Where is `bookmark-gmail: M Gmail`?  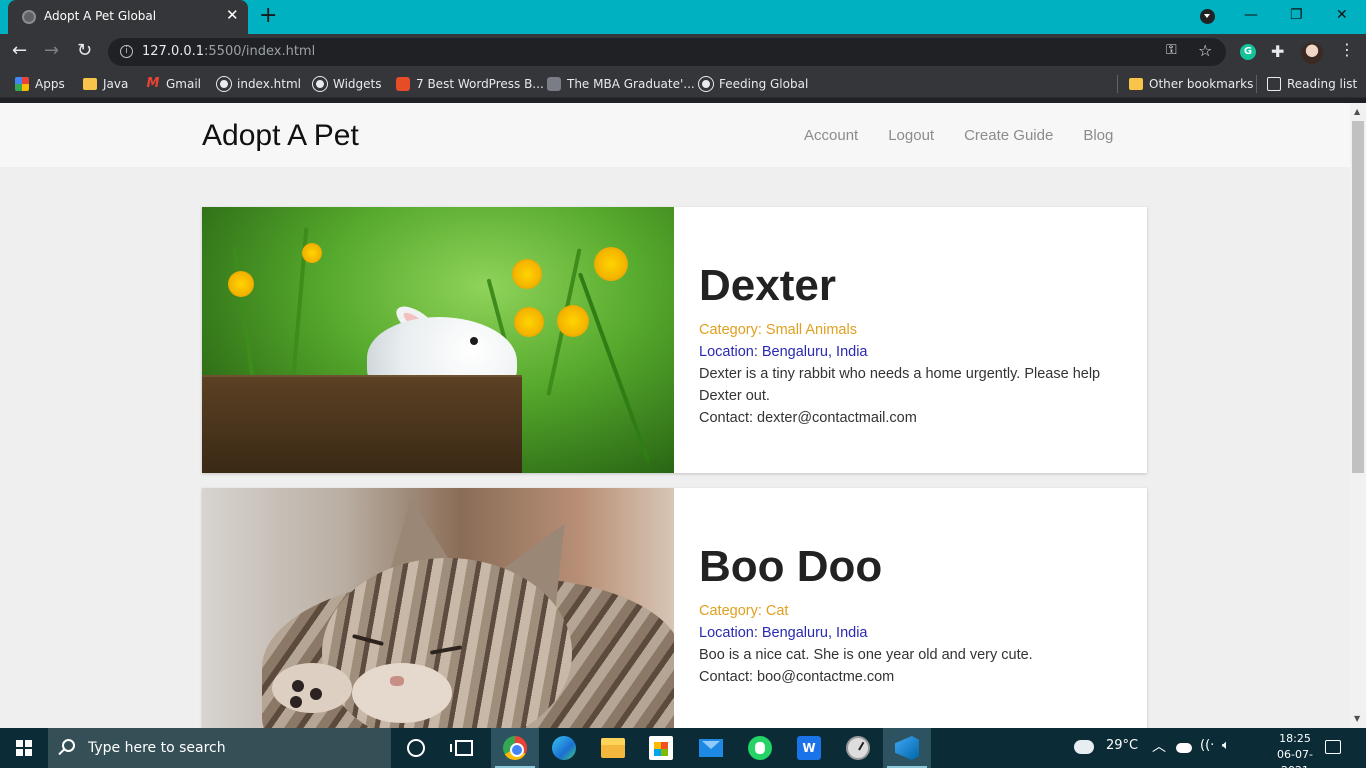
bookmark-gmail: M Gmail is located at coordinates (173, 84).